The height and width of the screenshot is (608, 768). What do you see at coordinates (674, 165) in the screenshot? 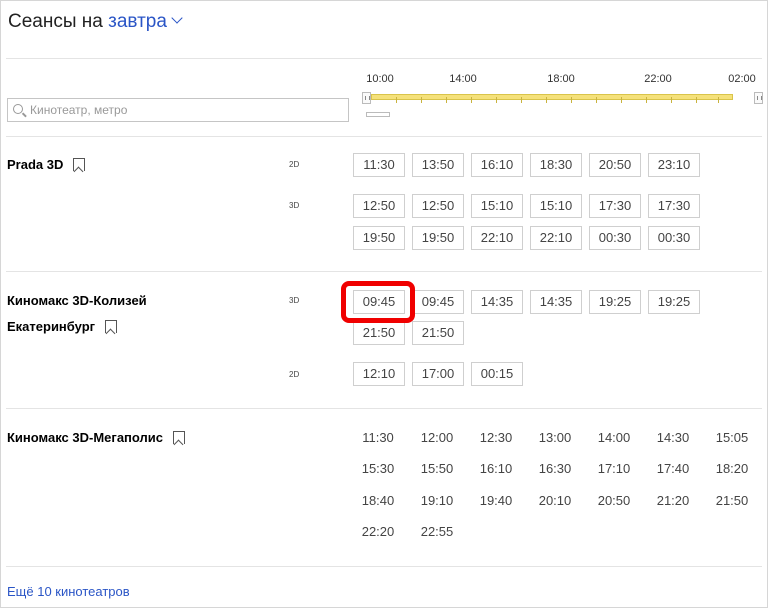
I see `showtime-button: 23:10` at bounding box center [674, 165].